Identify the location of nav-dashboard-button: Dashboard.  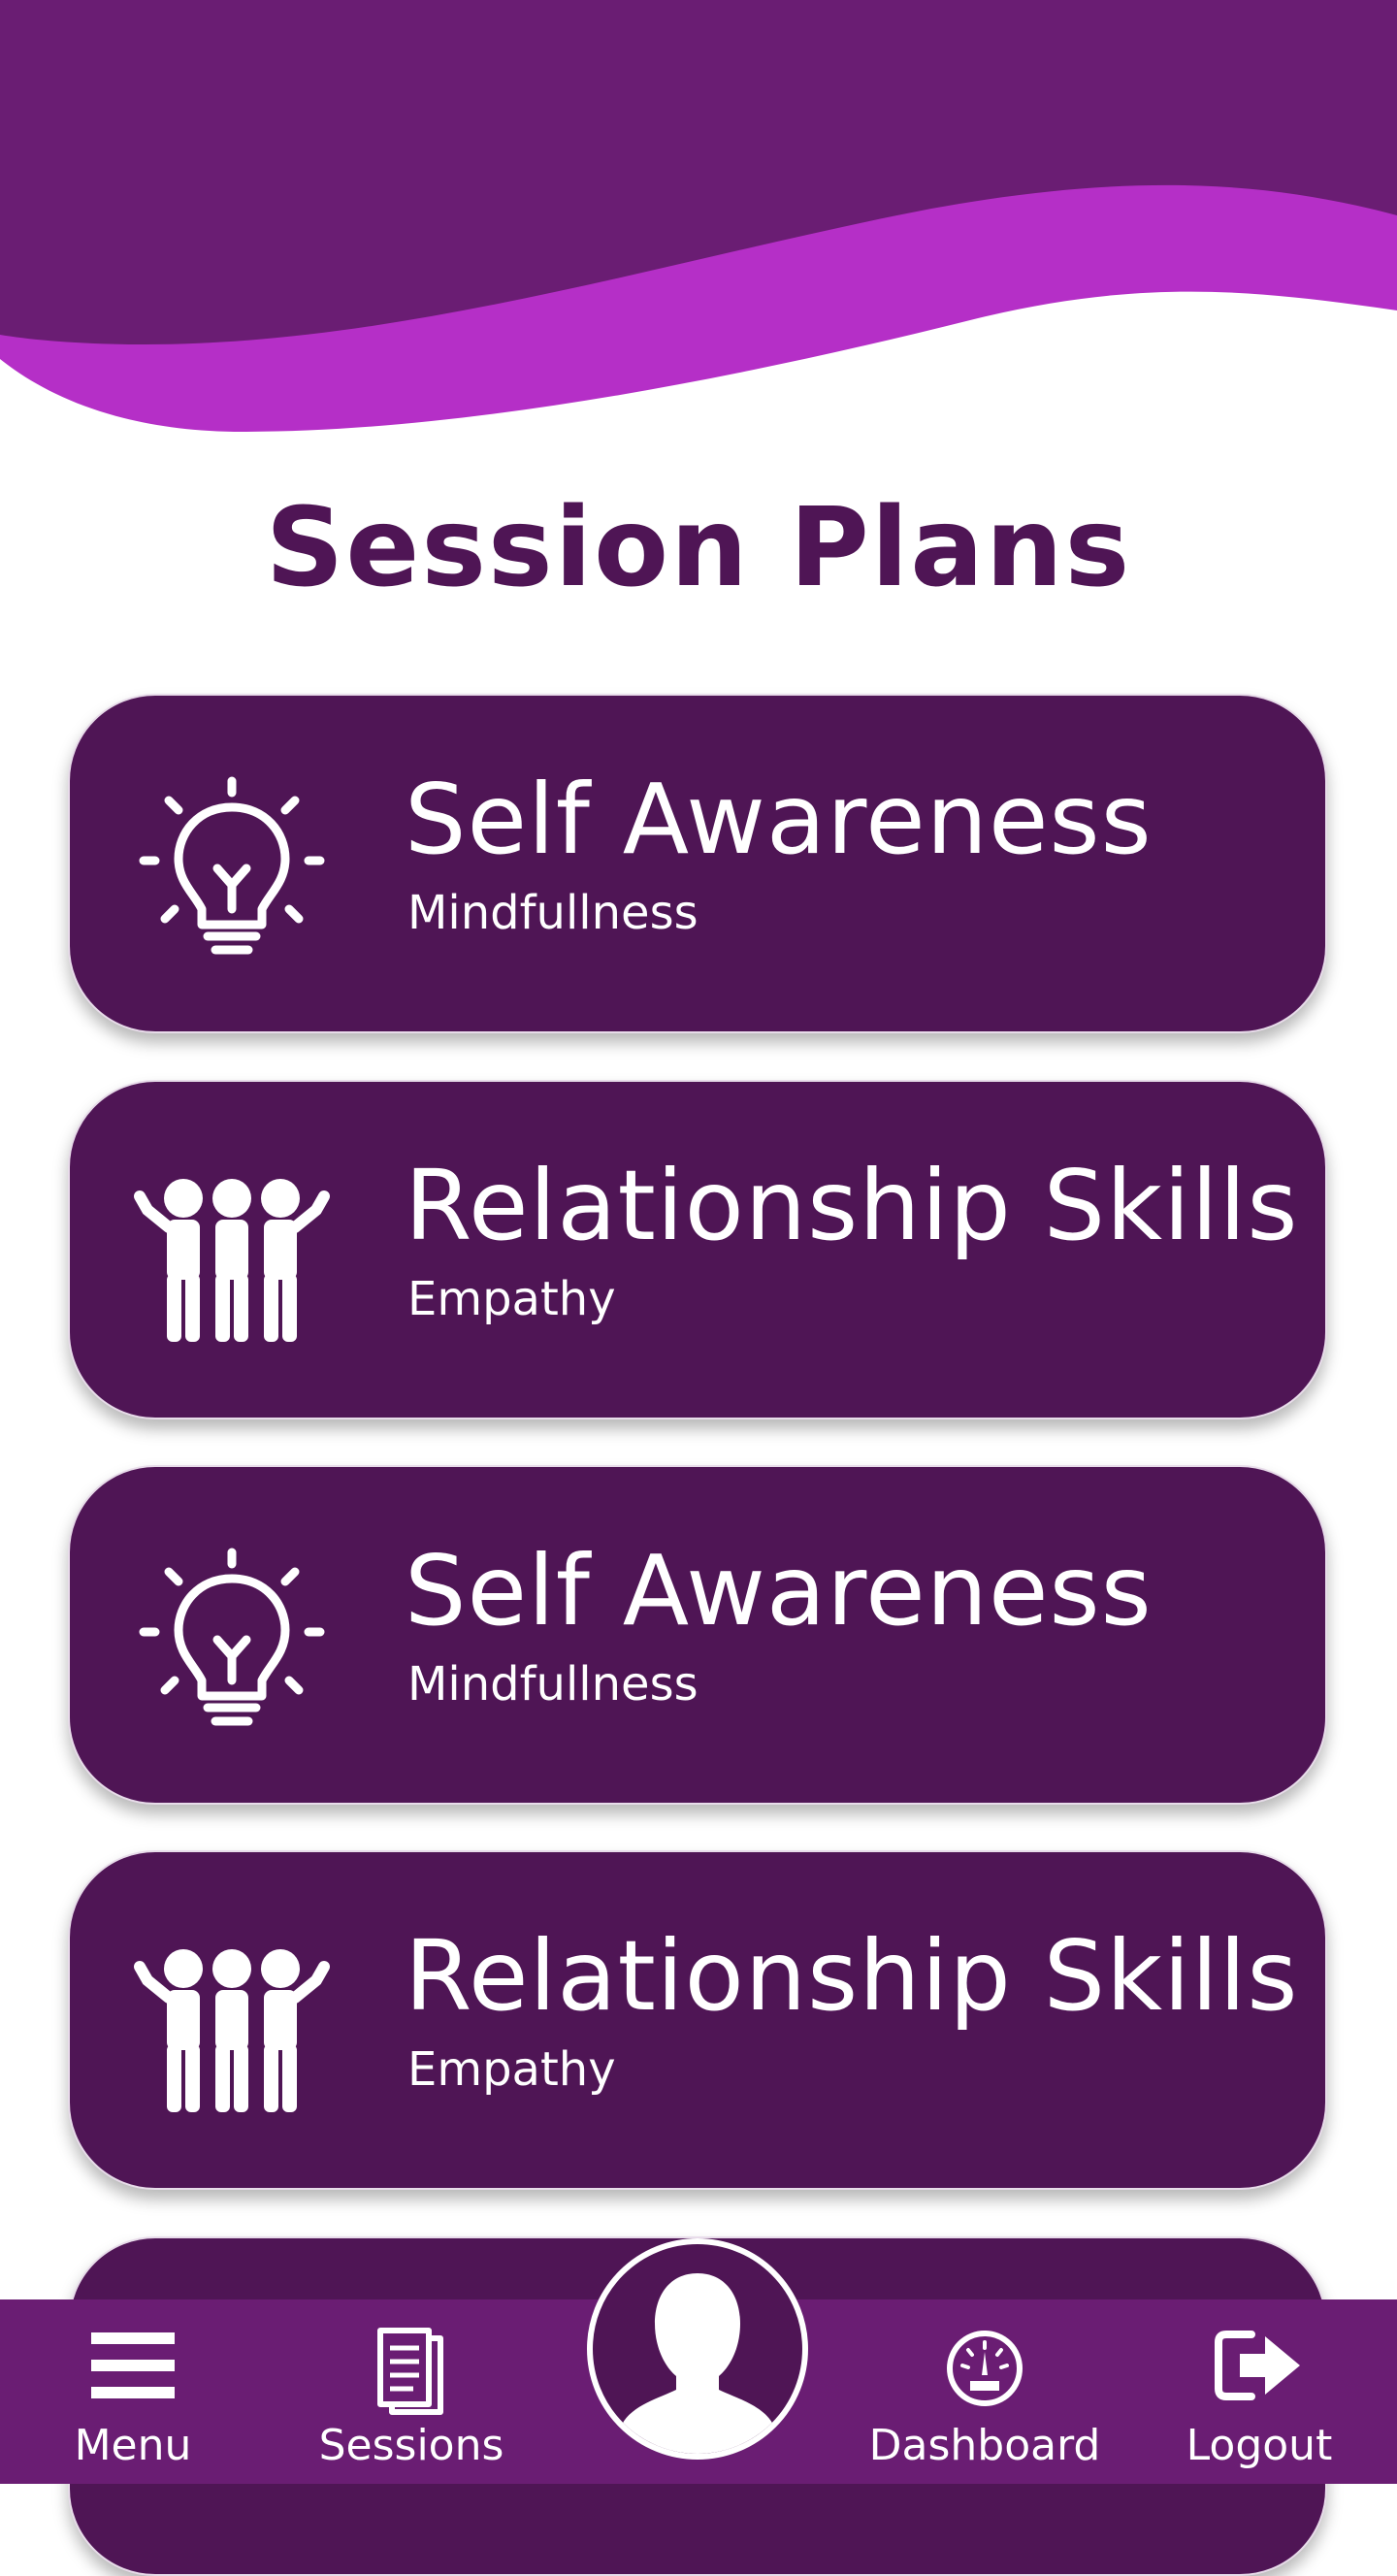
(985, 2391).